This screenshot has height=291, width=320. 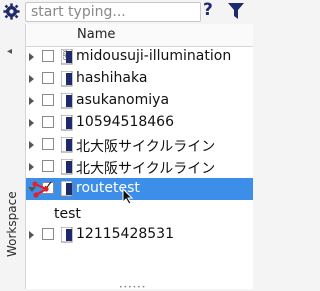 I want to click on svg-text: GPX, so click(x=66, y=54).